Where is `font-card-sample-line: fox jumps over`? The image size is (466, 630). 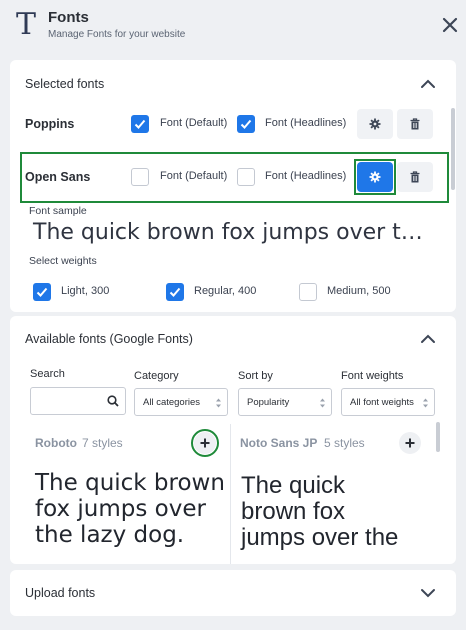 font-card-sample-line: fox jumps over is located at coordinates (120, 509).